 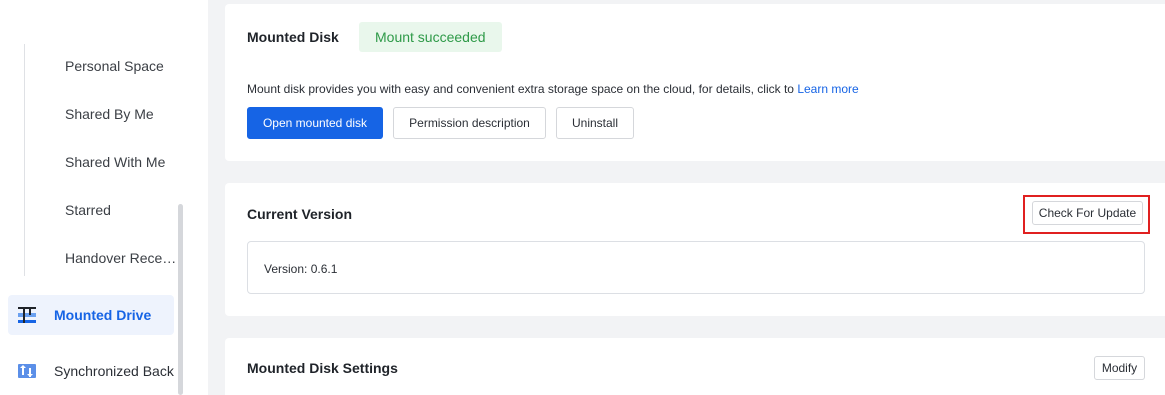 I want to click on sidebar-item-shared-by-me: Shared By Me, so click(x=121, y=114).